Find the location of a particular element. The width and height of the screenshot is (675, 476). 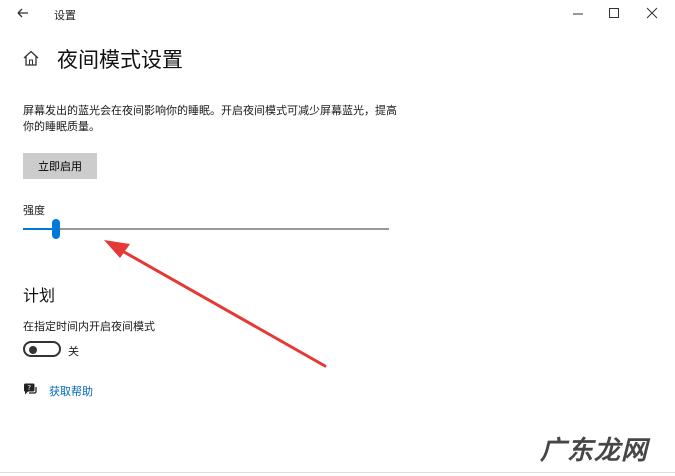

apply-now-button: 立即启用 is located at coordinates (60, 166).